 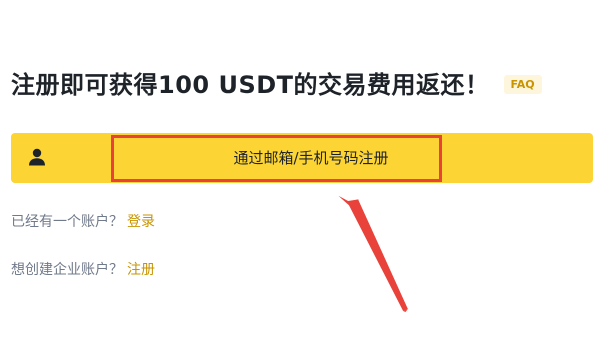 I want to click on promo-headline: 注册即可获得100 USDT的交易费用返还！ FAQ, so click(x=276, y=82).